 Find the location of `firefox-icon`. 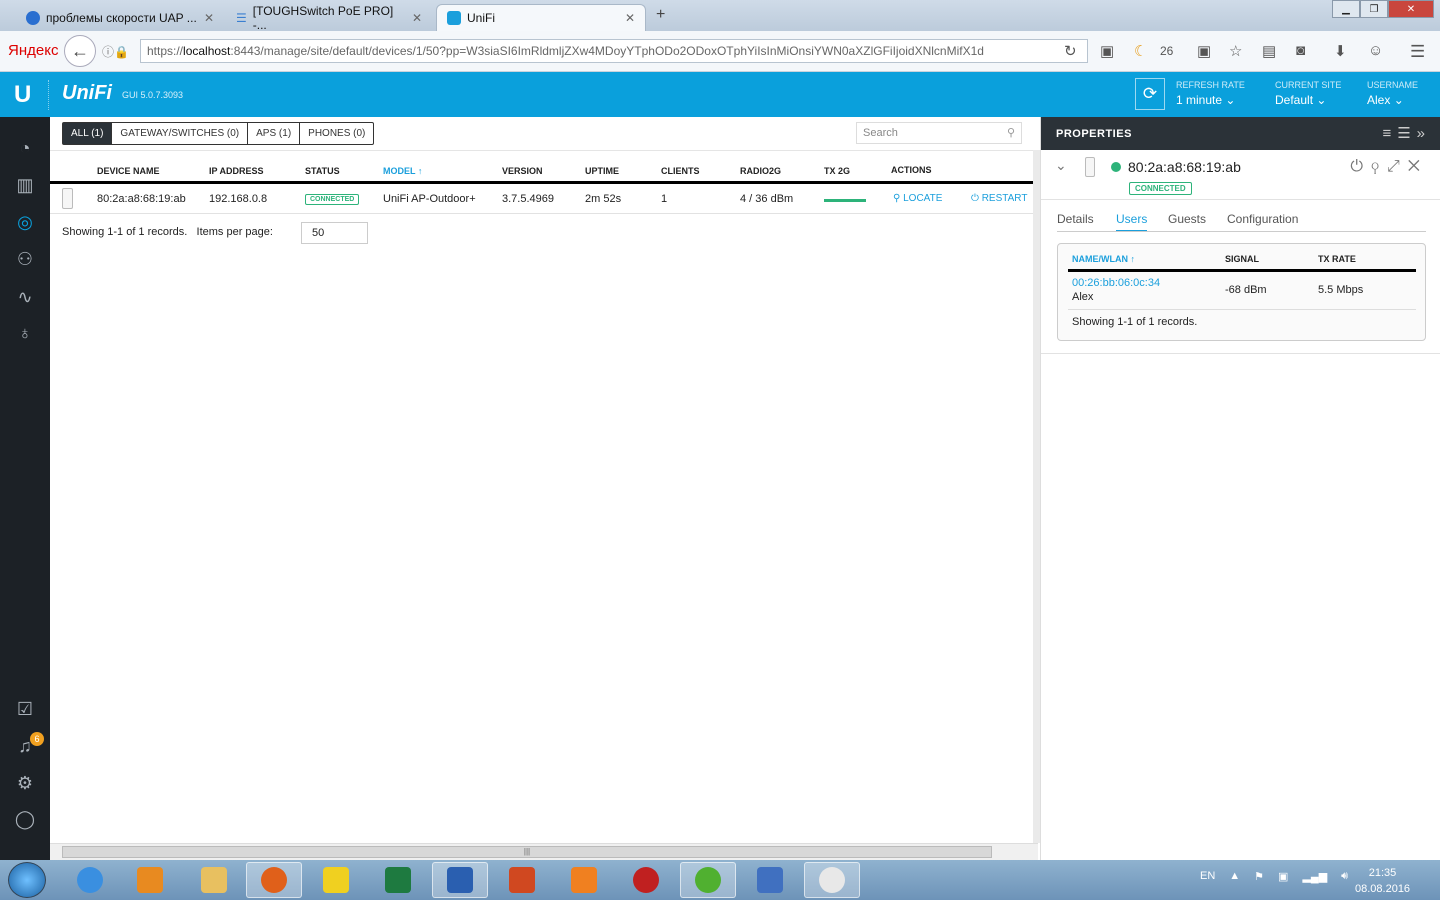

firefox-icon is located at coordinates (274, 880).